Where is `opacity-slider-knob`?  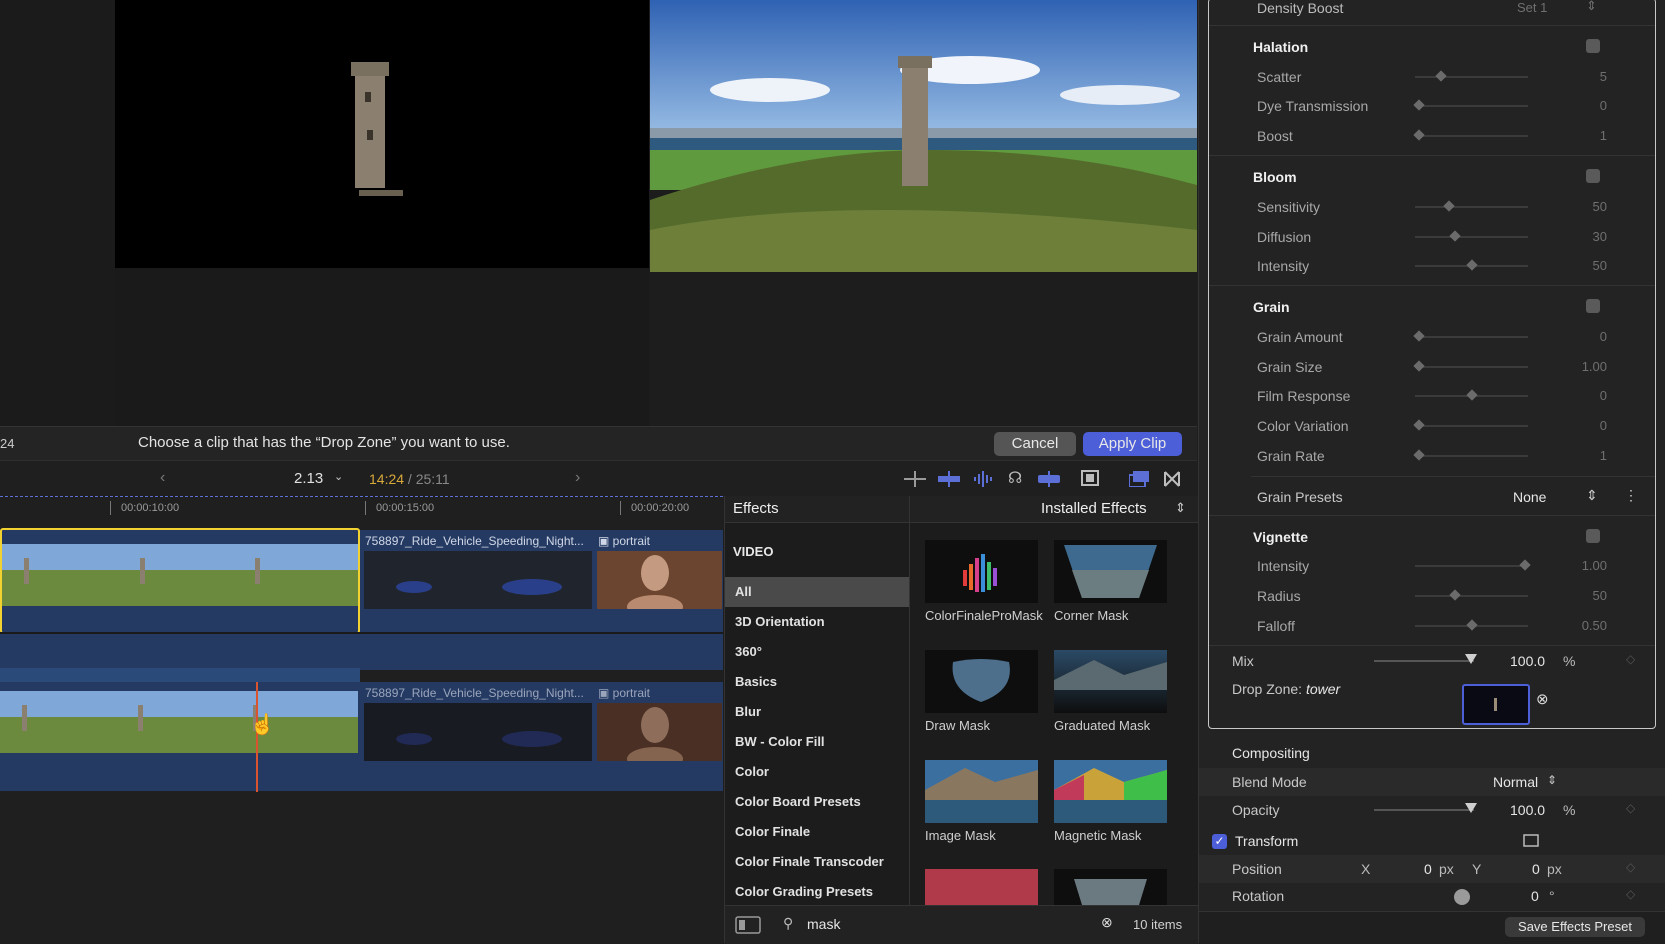 opacity-slider-knob is located at coordinates (1471, 808).